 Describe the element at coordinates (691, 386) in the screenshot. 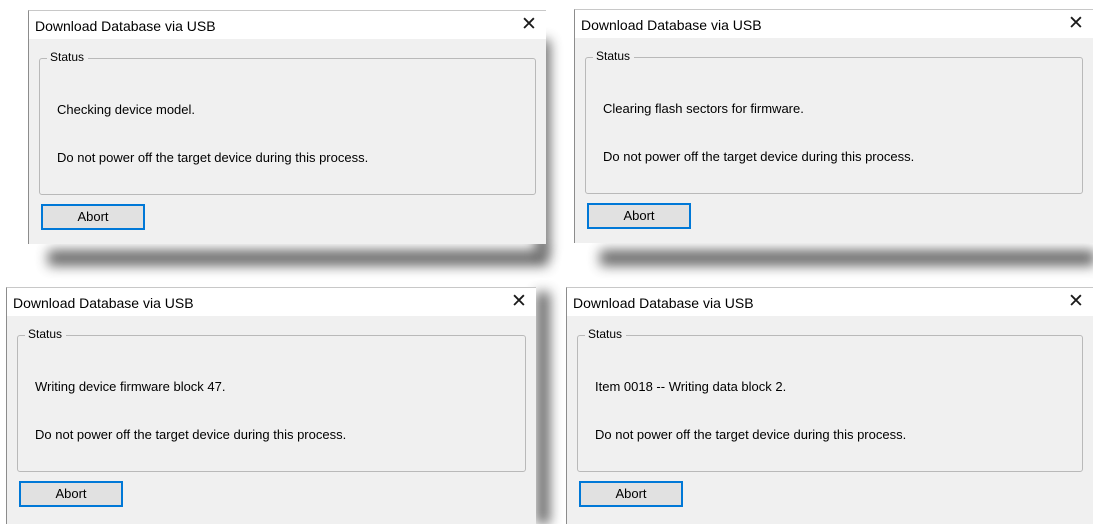

I see `status-message: Item 0018 -- Writing data block 2.` at that location.